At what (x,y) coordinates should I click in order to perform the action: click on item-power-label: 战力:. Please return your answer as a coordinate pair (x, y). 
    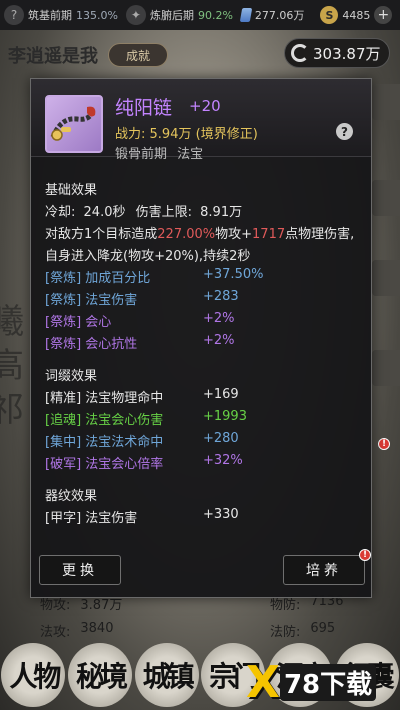
    Looking at the image, I should click on (130, 134).